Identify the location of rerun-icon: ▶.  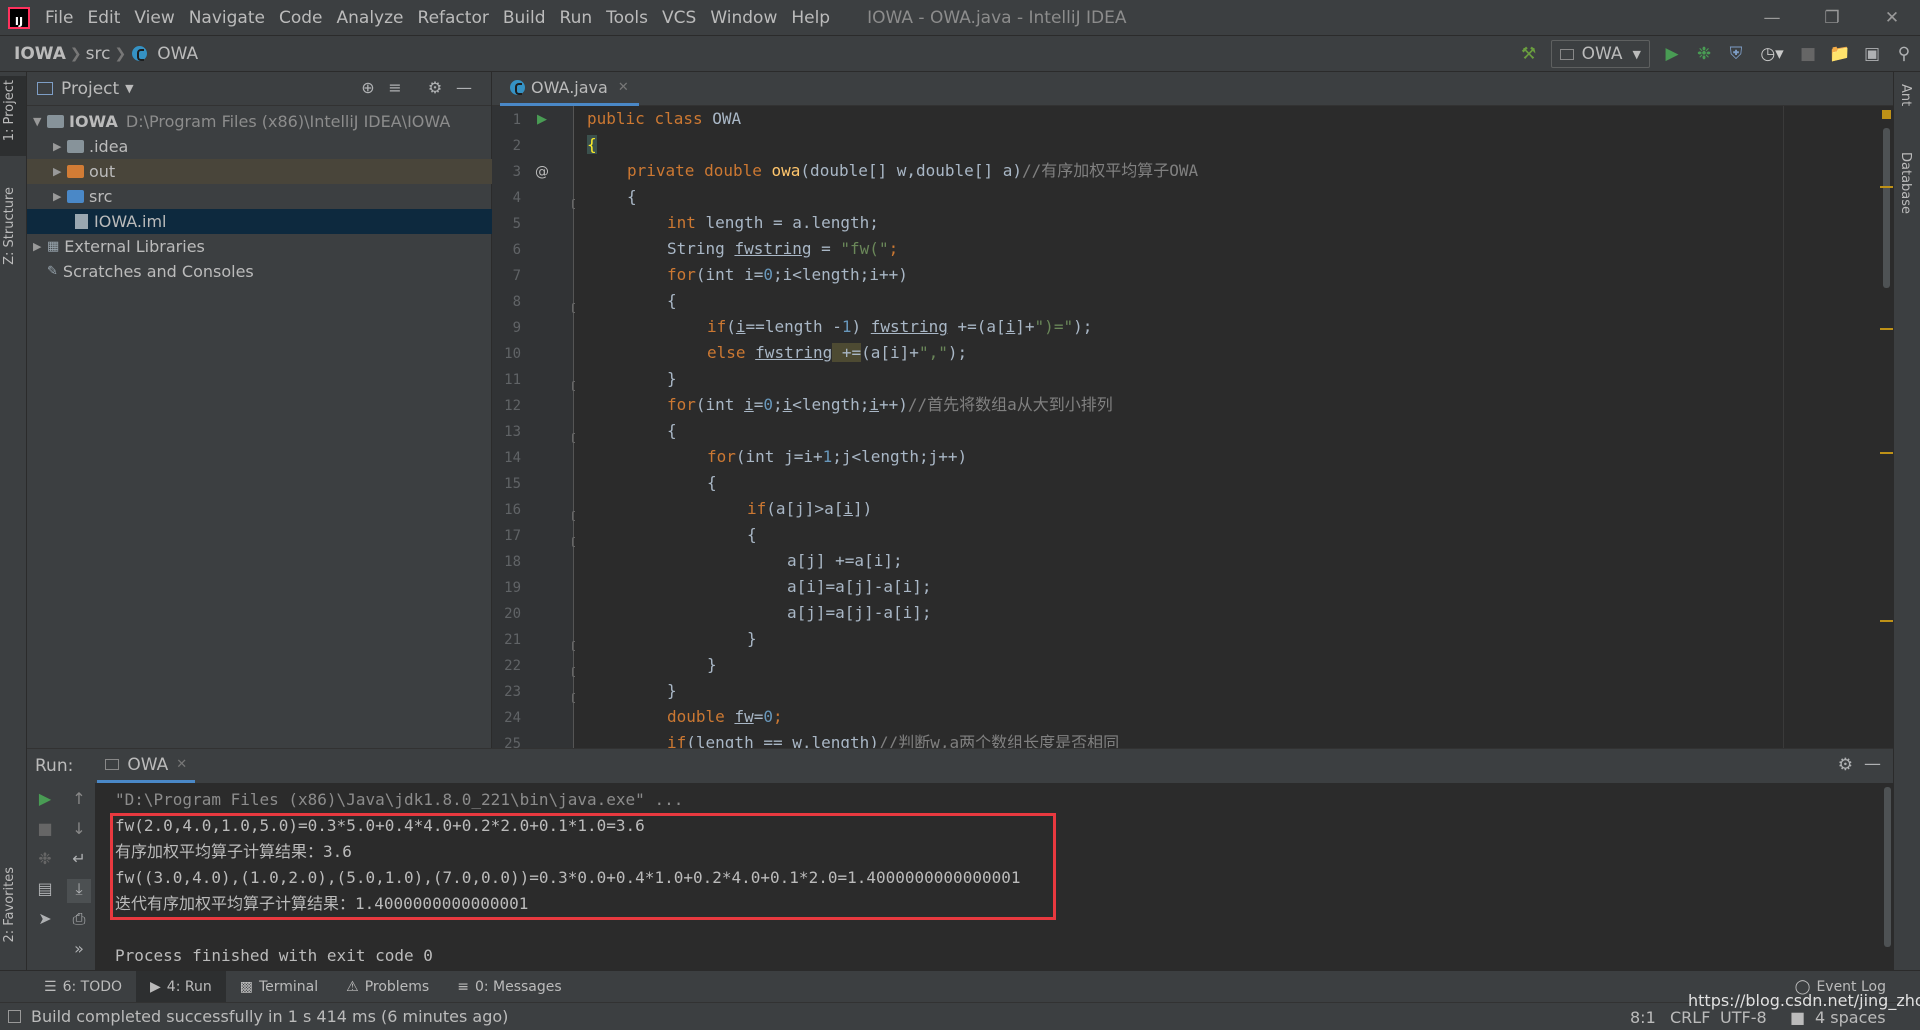
(45, 801).